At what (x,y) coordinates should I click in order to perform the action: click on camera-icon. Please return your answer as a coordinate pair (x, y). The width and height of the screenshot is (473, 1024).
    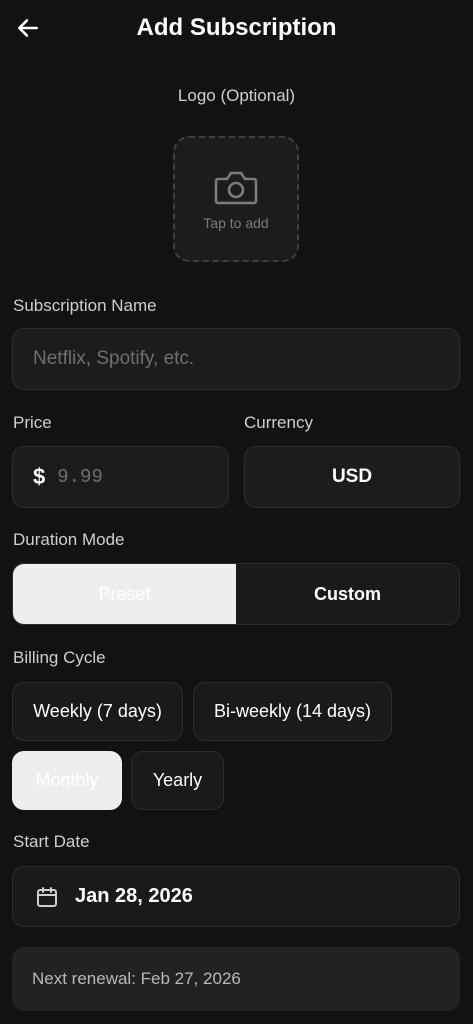
    Looking at the image, I should click on (236, 188).